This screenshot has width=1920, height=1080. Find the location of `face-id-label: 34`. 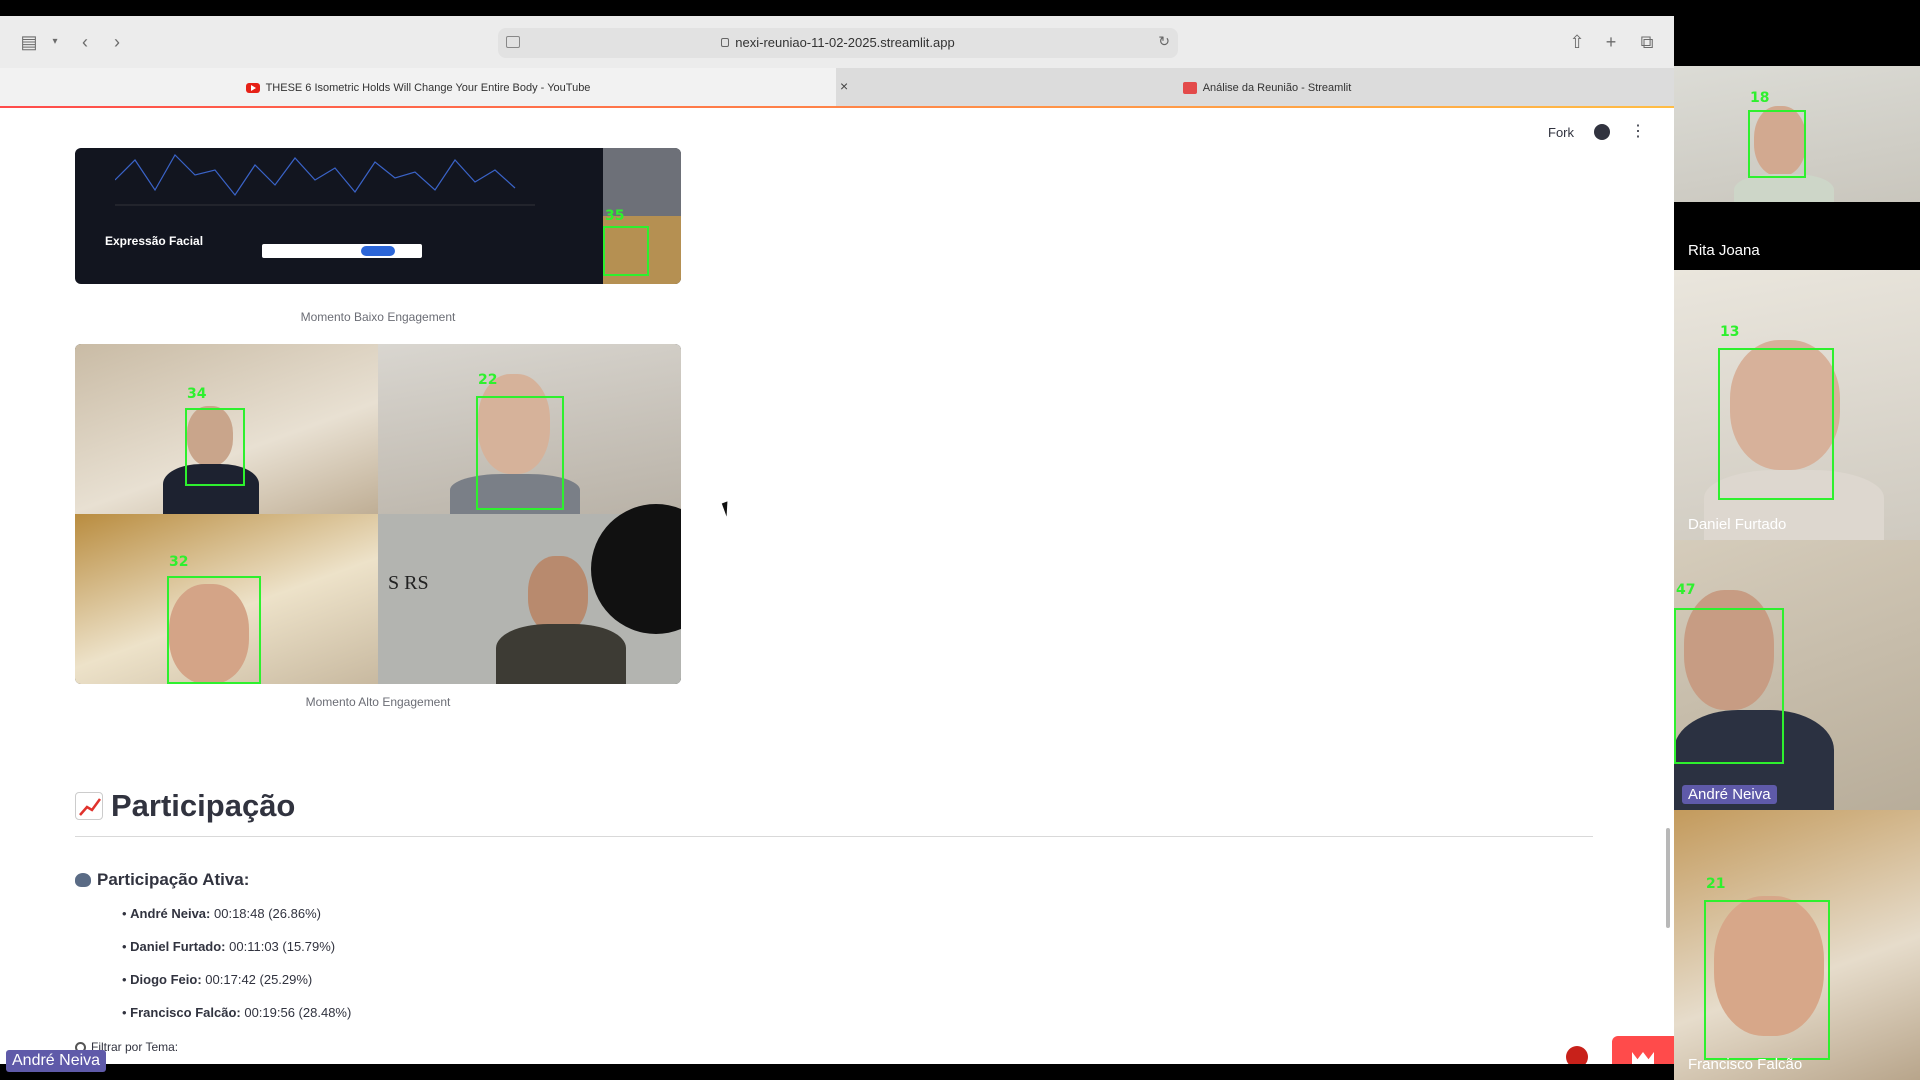

face-id-label: 34 is located at coordinates (197, 394).